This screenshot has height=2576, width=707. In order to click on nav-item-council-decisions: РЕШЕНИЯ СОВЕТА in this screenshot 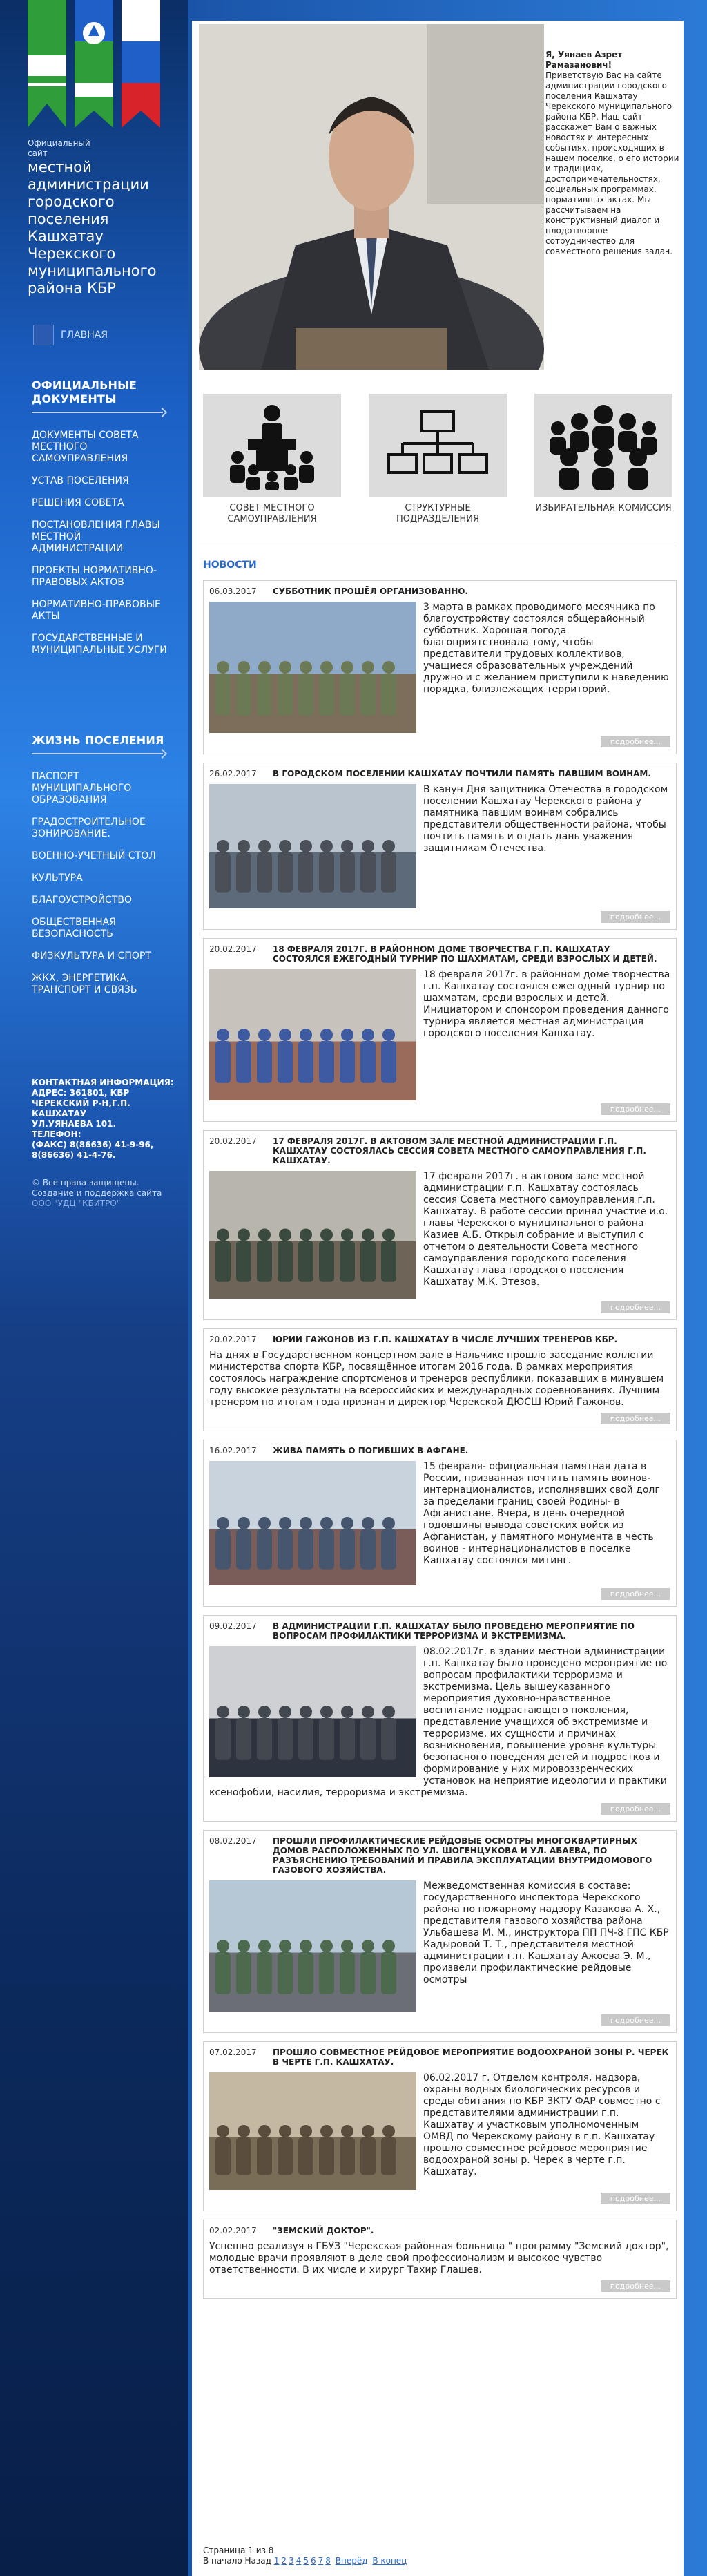, I will do `click(101, 503)`.